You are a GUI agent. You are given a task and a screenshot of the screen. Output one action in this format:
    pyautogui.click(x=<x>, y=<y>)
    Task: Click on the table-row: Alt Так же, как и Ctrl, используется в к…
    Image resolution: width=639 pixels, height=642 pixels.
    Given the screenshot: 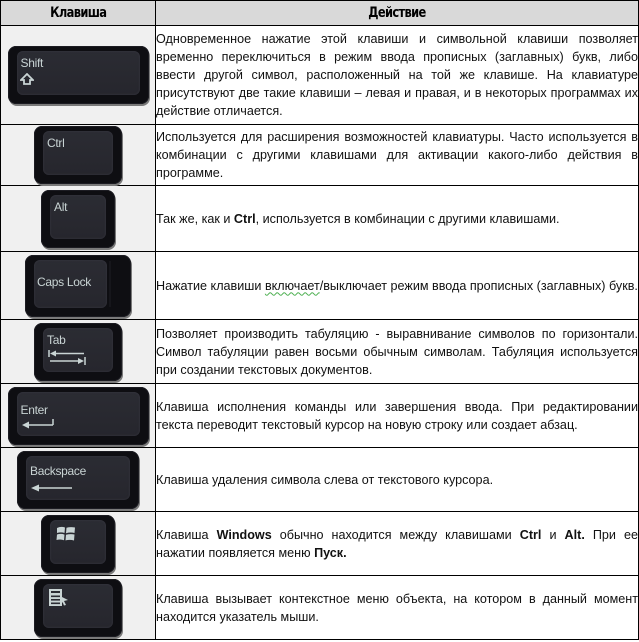 What is the action you would take?
    pyautogui.click(x=319, y=218)
    